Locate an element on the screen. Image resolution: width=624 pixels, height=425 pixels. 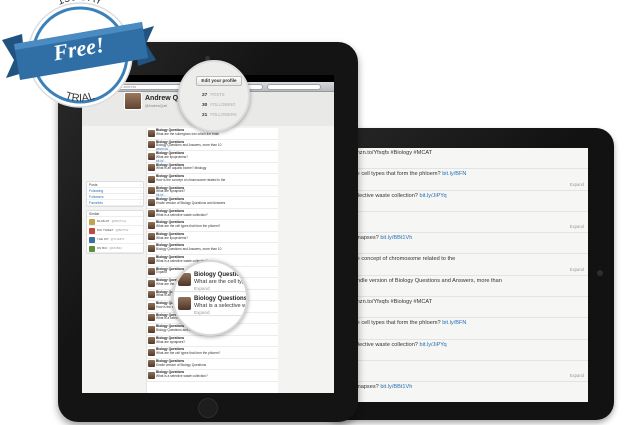
free-trial-badge: Free! 150 DAY TRIAL is located at coordinates (79, 54).